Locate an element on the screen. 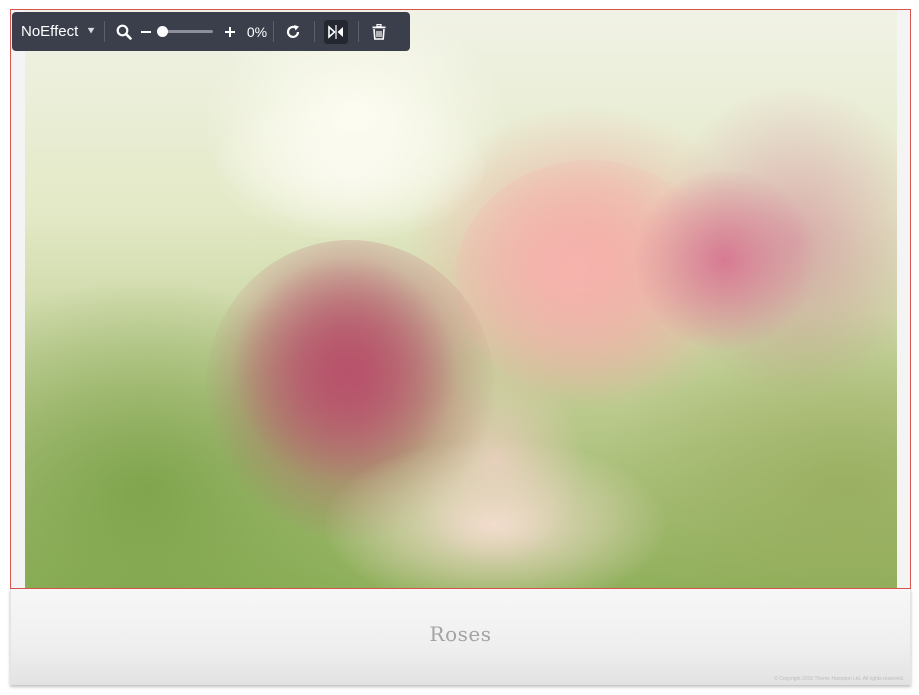 The width and height of the screenshot is (919, 695). rotate-button is located at coordinates (293, 31).